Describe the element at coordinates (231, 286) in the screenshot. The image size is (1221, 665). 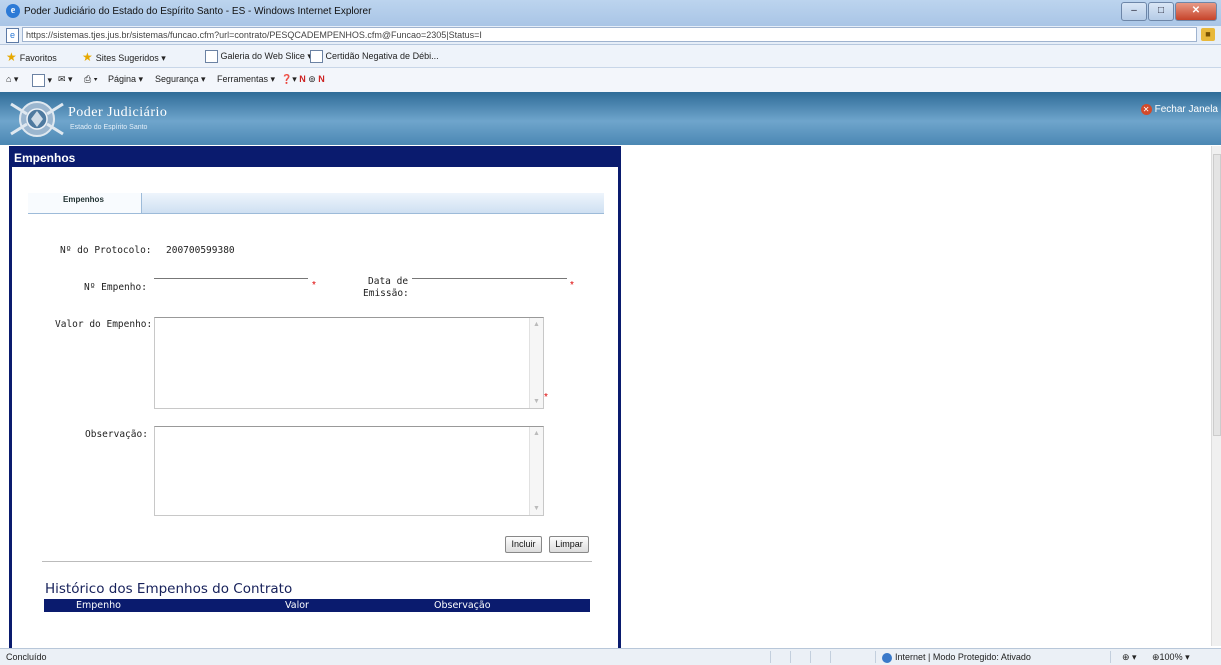
I see `empenho-input` at that location.